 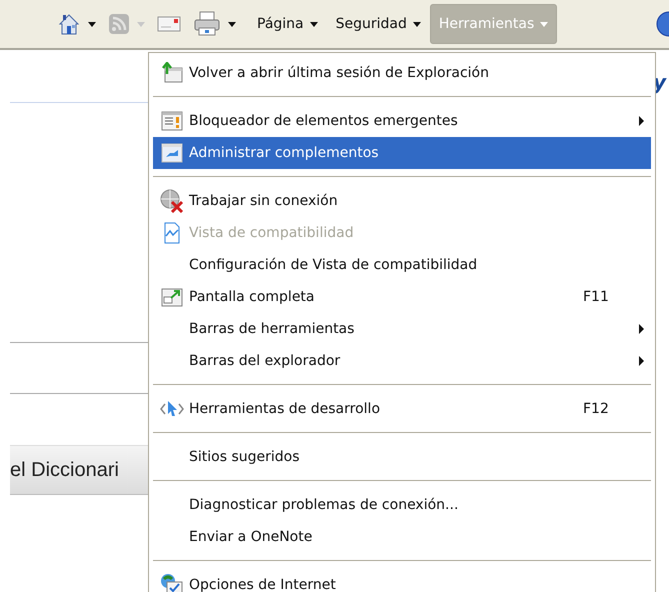 What do you see at coordinates (402, 361) in the screenshot?
I see `menu-item: Barras del explorador` at bounding box center [402, 361].